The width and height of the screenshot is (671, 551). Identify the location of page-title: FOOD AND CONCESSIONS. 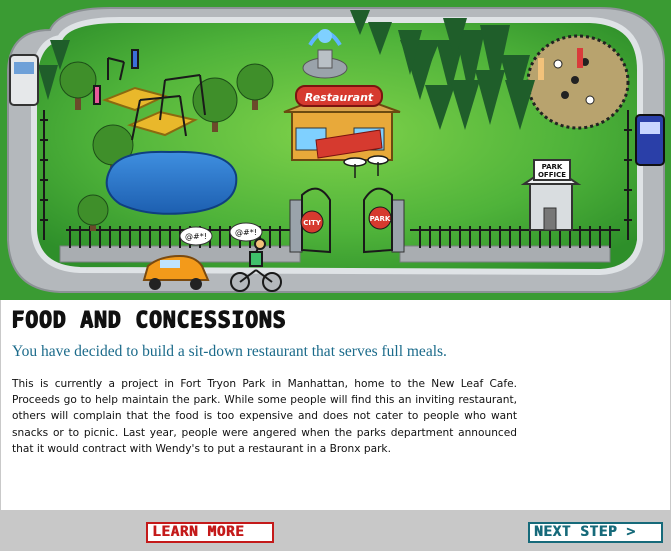
(148, 320).